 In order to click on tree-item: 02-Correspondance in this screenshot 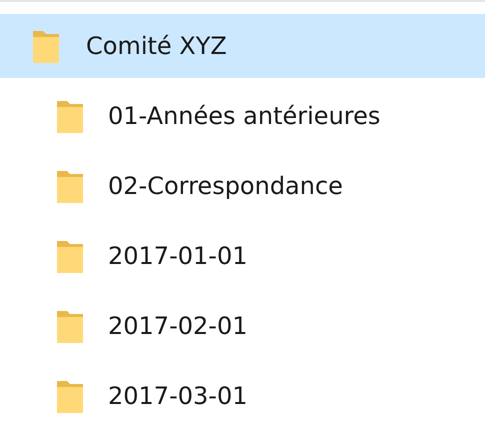, I will do `click(242, 186)`.